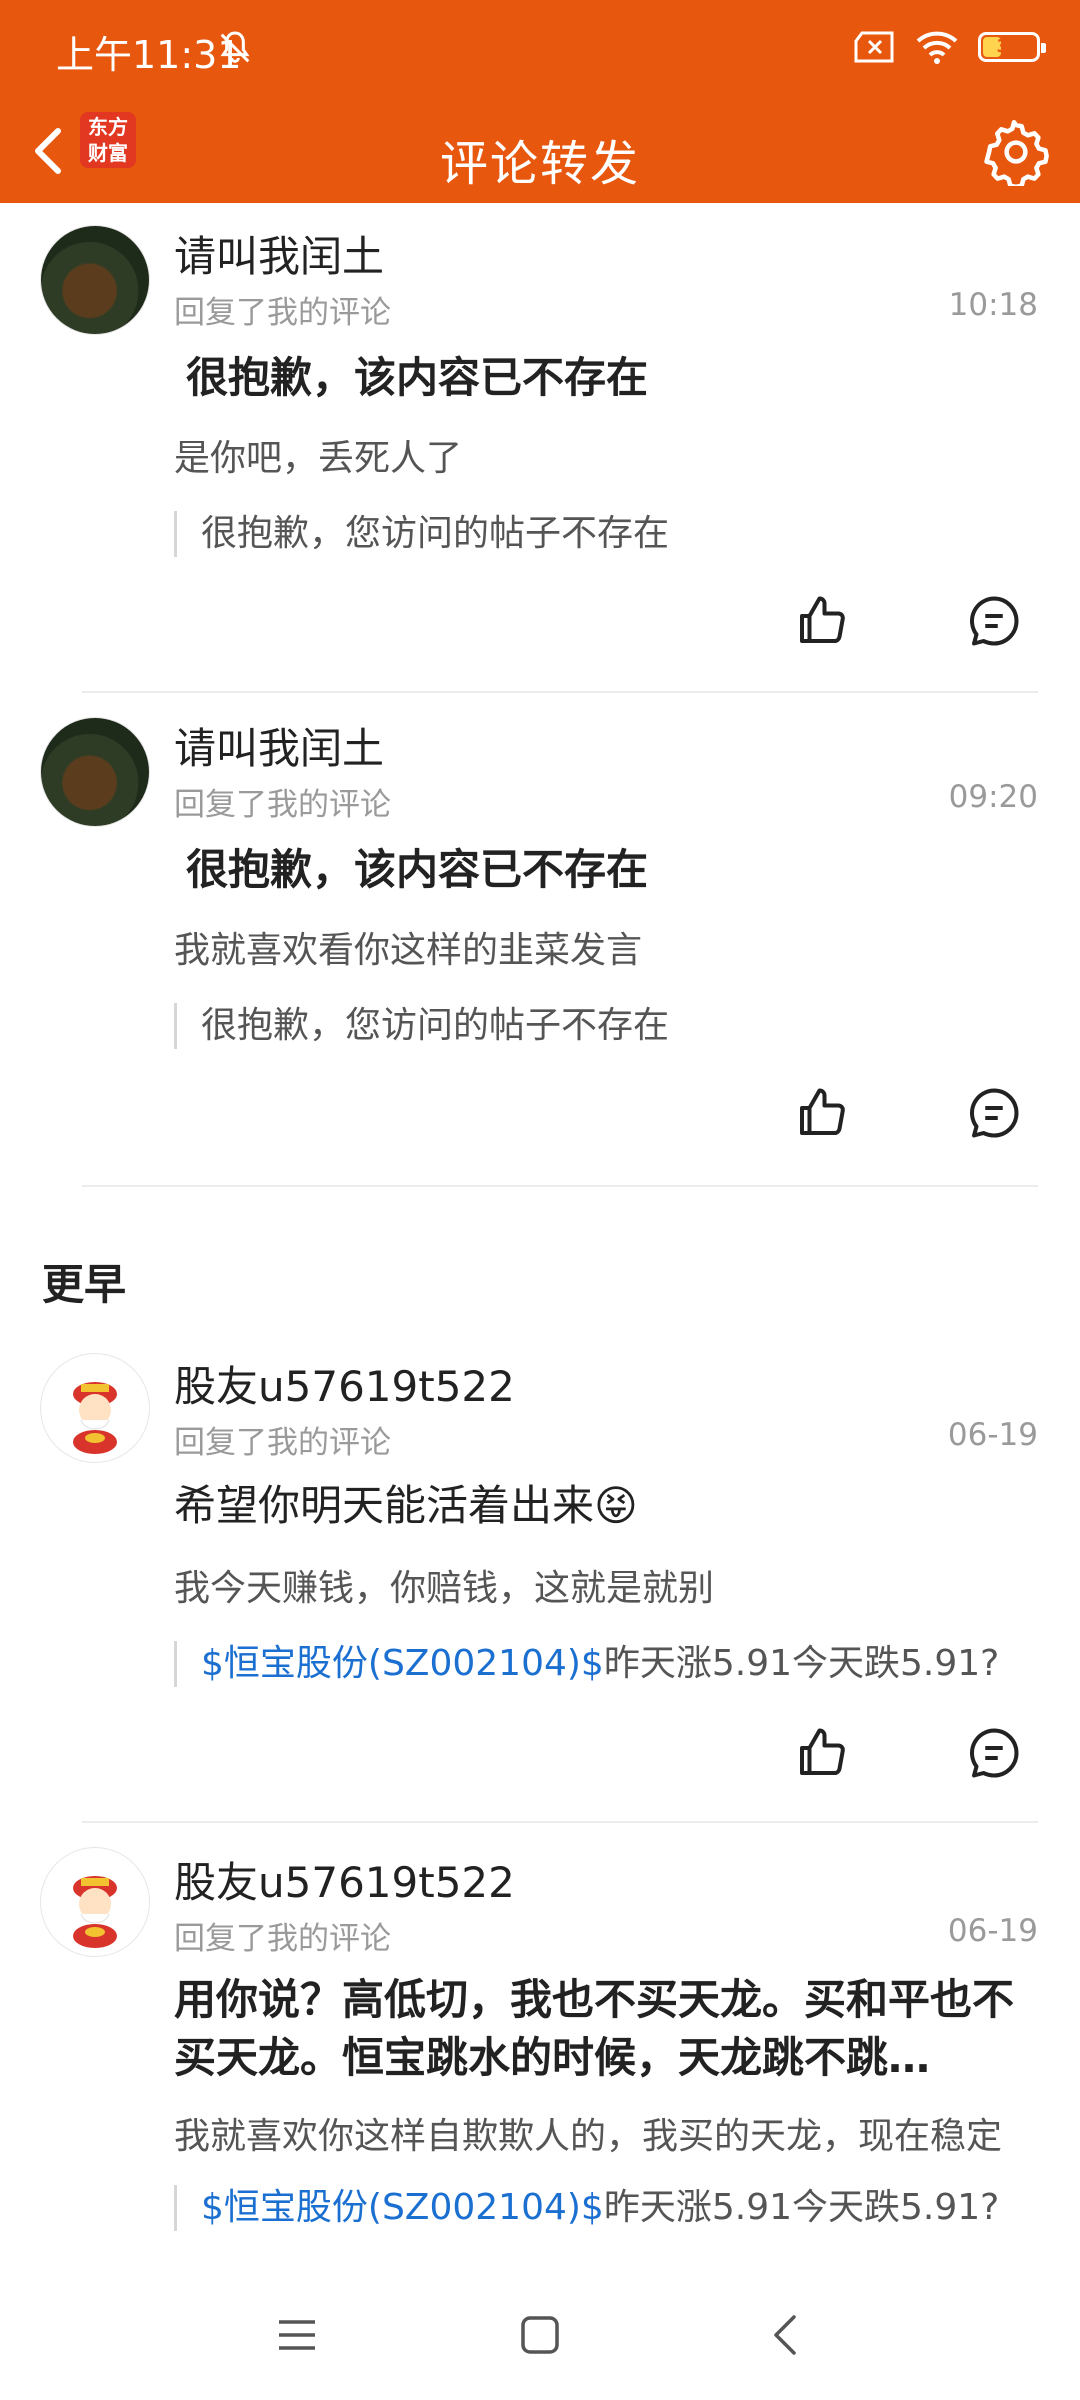 The height and width of the screenshot is (2400, 1080). I want to click on post-title: 希望你明天能活着出来😝, so click(606, 1506).